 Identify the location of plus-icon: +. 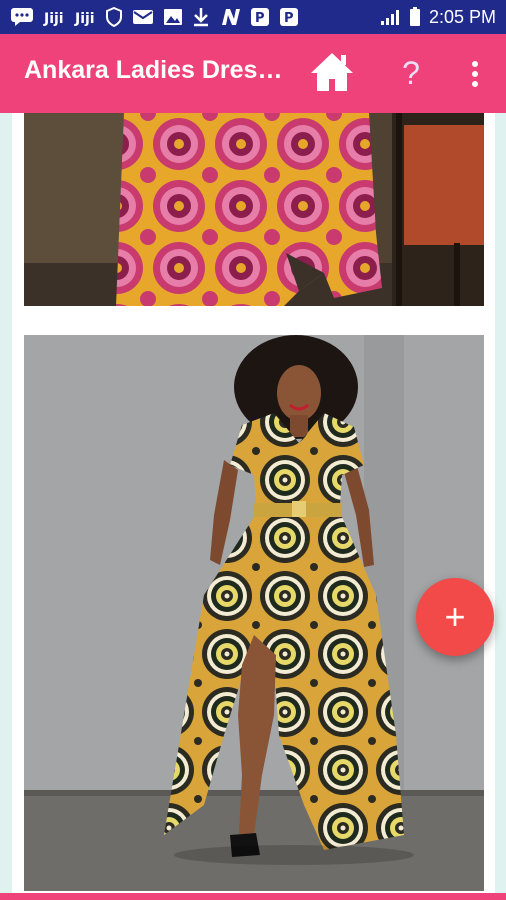
(455, 616).